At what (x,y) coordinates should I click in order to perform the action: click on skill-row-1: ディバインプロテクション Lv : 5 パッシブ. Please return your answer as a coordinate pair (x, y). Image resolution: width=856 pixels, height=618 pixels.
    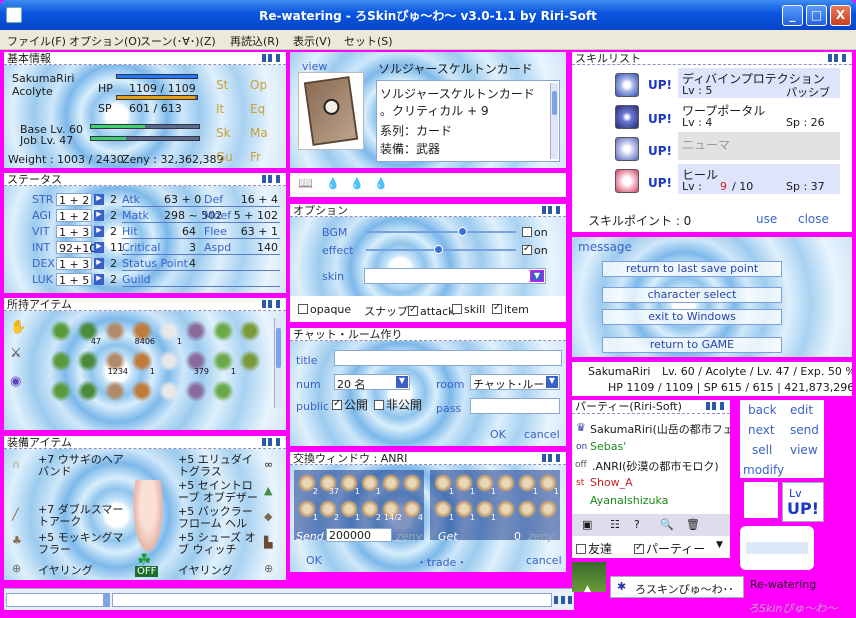
    Looking at the image, I should click on (759, 83).